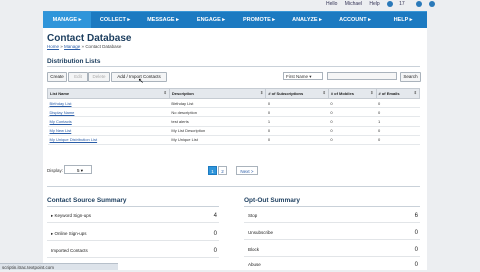  What do you see at coordinates (355, 20) in the screenshot?
I see `nav-account: ACCOUNT ▸` at bounding box center [355, 20].